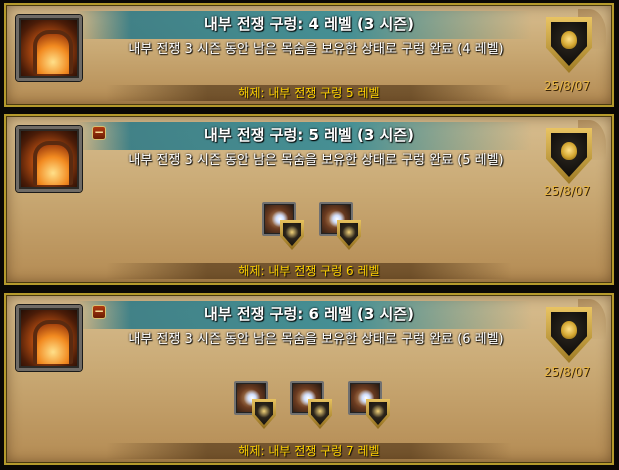  What do you see at coordinates (309, 135) in the screenshot?
I see `achievement-title: 내부 전쟁 구렁: 5 레벨 (3 시즌)` at bounding box center [309, 135].